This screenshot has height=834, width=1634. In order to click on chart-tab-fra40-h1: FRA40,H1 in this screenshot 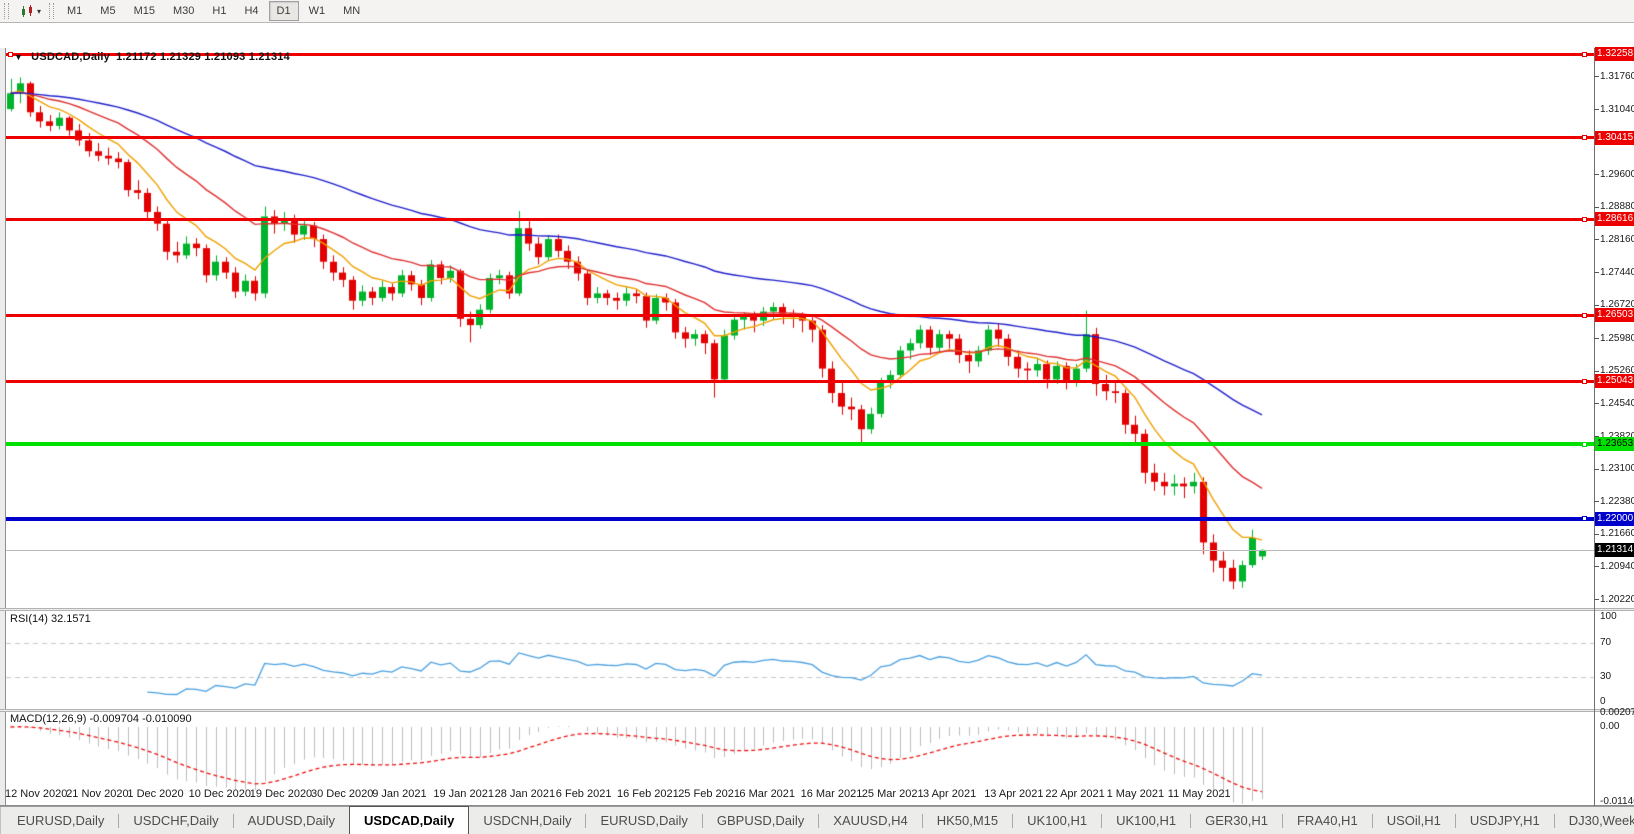, I will do `click(1327, 820)`.